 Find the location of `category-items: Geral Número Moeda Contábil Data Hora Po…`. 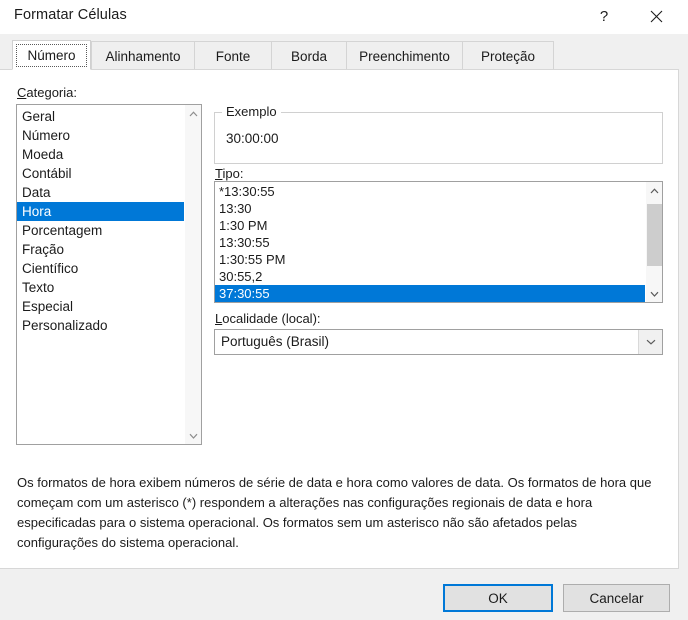

category-items: Geral Número Moeda Contábil Data Hora Po… is located at coordinates (100, 220).